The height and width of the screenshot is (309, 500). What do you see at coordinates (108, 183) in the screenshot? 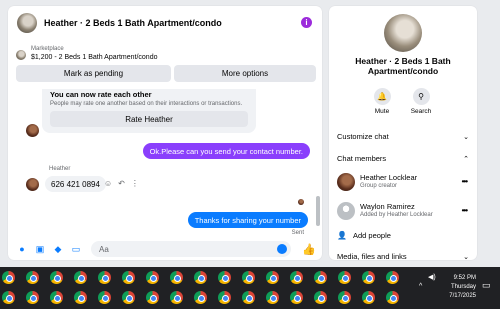
I see `react-icon: ☺` at bounding box center [108, 183].